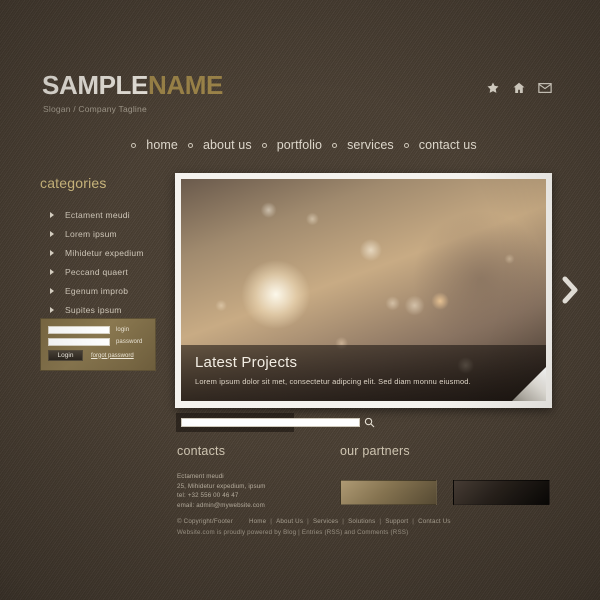 The height and width of the screenshot is (600, 600). What do you see at coordinates (375, 451) in the screenshot?
I see `partners-title: our partners` at bounding box center [375, 451].